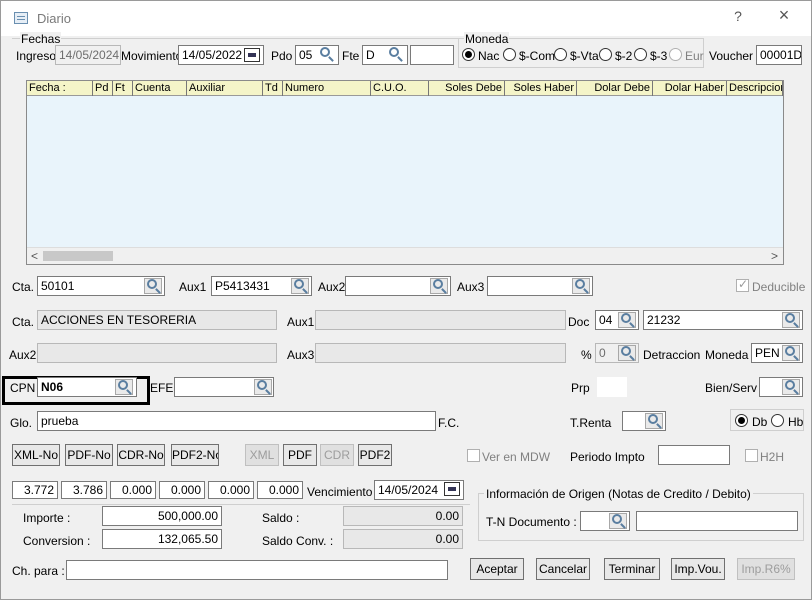 The height and width of the screenshot is (600, 812). Describe the element at coordinates (497, 569) in the screenshot. I see `aceptar-button: Aceptar` at that location.